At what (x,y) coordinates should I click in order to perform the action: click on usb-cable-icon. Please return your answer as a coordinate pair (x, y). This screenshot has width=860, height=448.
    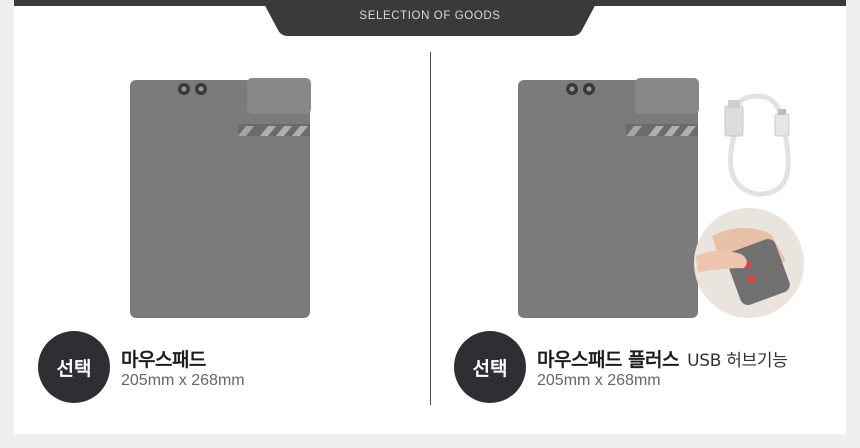
    Looking at the image, I should click on (757, 145).